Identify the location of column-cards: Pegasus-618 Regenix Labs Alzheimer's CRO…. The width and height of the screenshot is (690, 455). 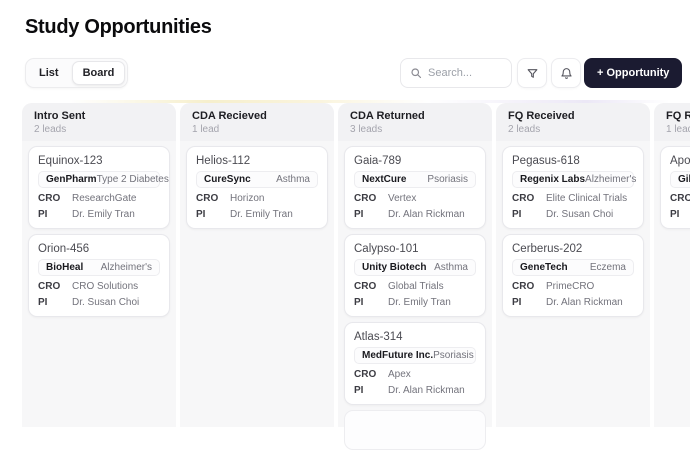
(573, 231).